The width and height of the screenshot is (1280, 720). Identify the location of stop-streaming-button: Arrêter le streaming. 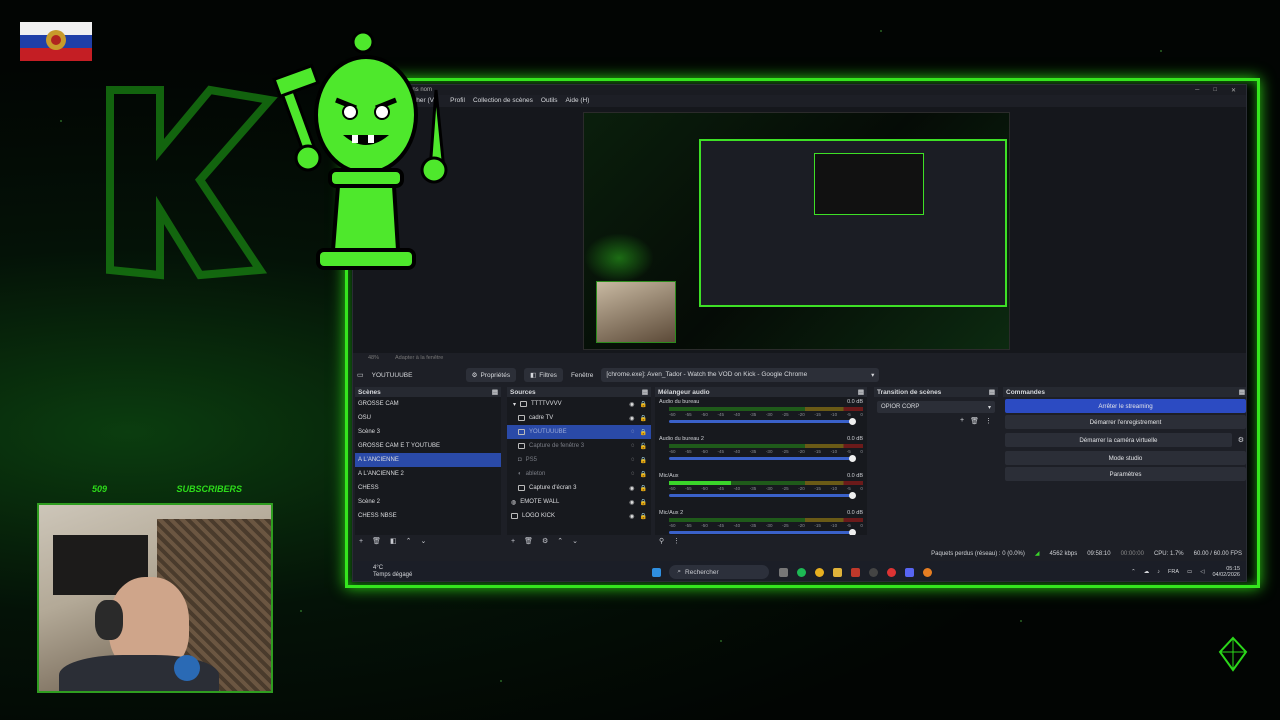
(1125, 406).